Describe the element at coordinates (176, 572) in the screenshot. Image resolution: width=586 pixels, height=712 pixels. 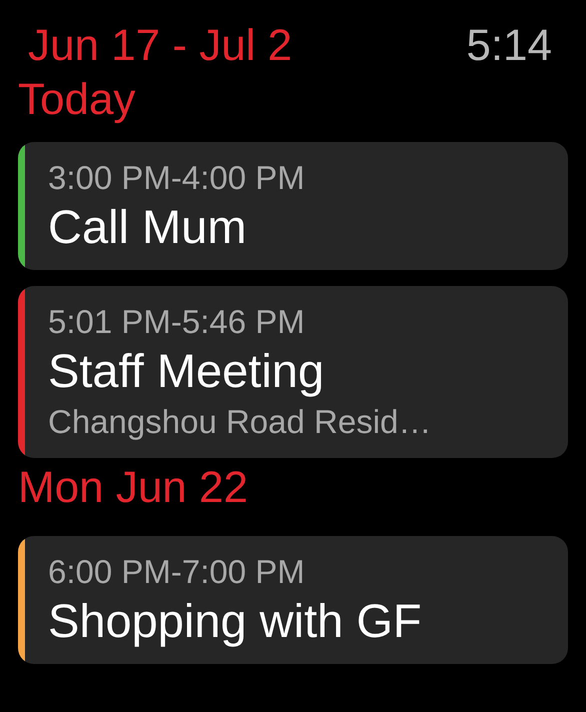
I see `event-time: 6:00 PM-7:00 PM` at that location.